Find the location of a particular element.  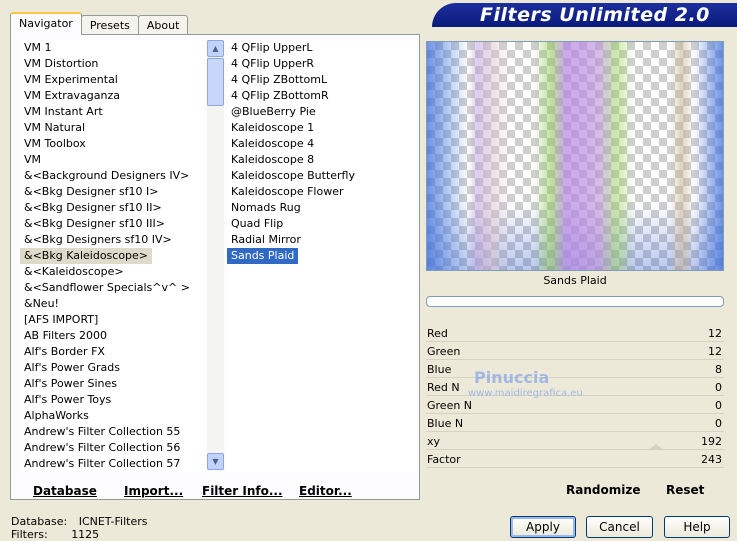

category-item: &<Sandflower Specials^v^ > is located at coordinates (112, 288).